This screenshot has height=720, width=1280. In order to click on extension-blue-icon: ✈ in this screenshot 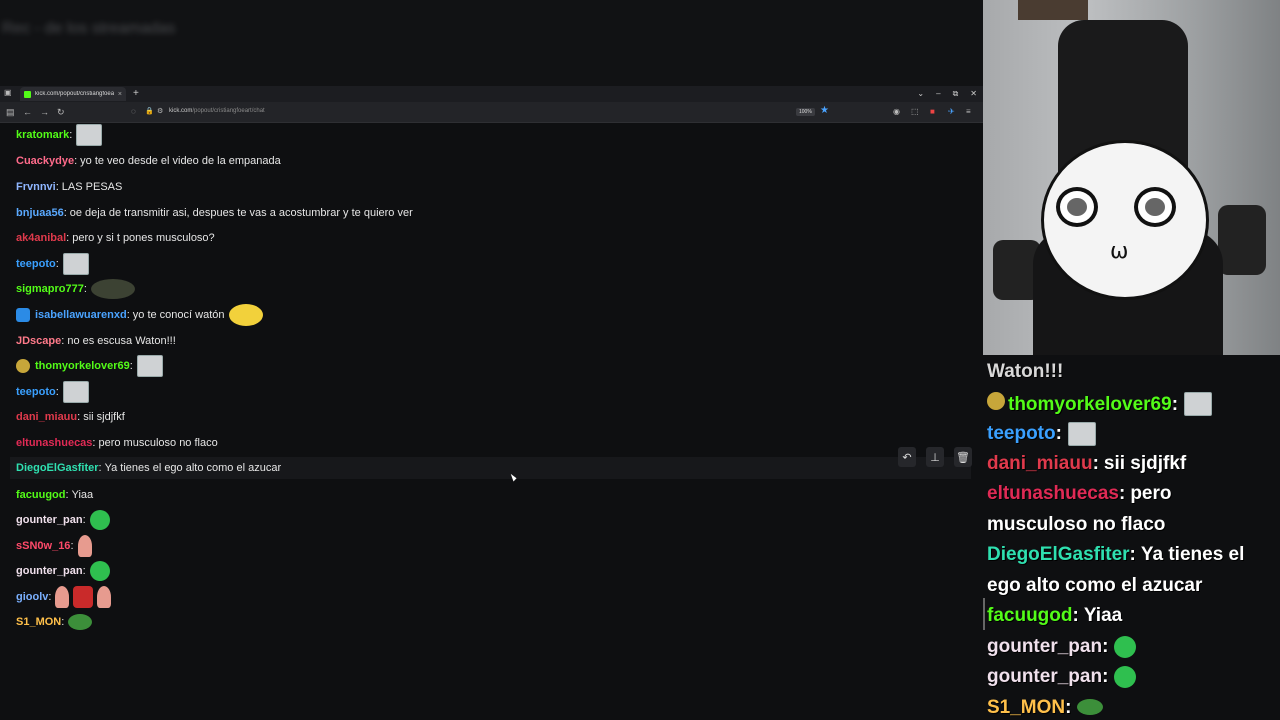, I will do `click(951, 111)`.